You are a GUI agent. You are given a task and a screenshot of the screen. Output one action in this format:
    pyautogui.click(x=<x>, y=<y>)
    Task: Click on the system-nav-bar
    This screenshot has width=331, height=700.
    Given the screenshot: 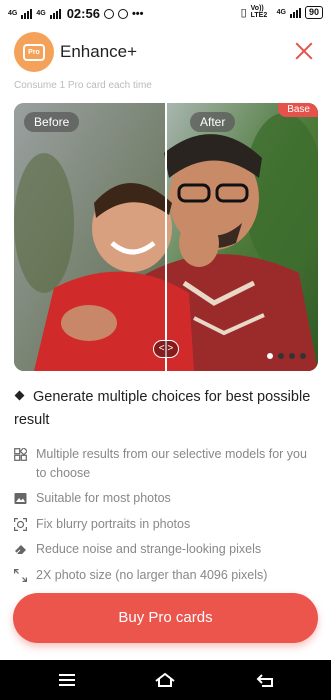 What is the action you would take?
    pyautogui.click(x=165, y=680)
    